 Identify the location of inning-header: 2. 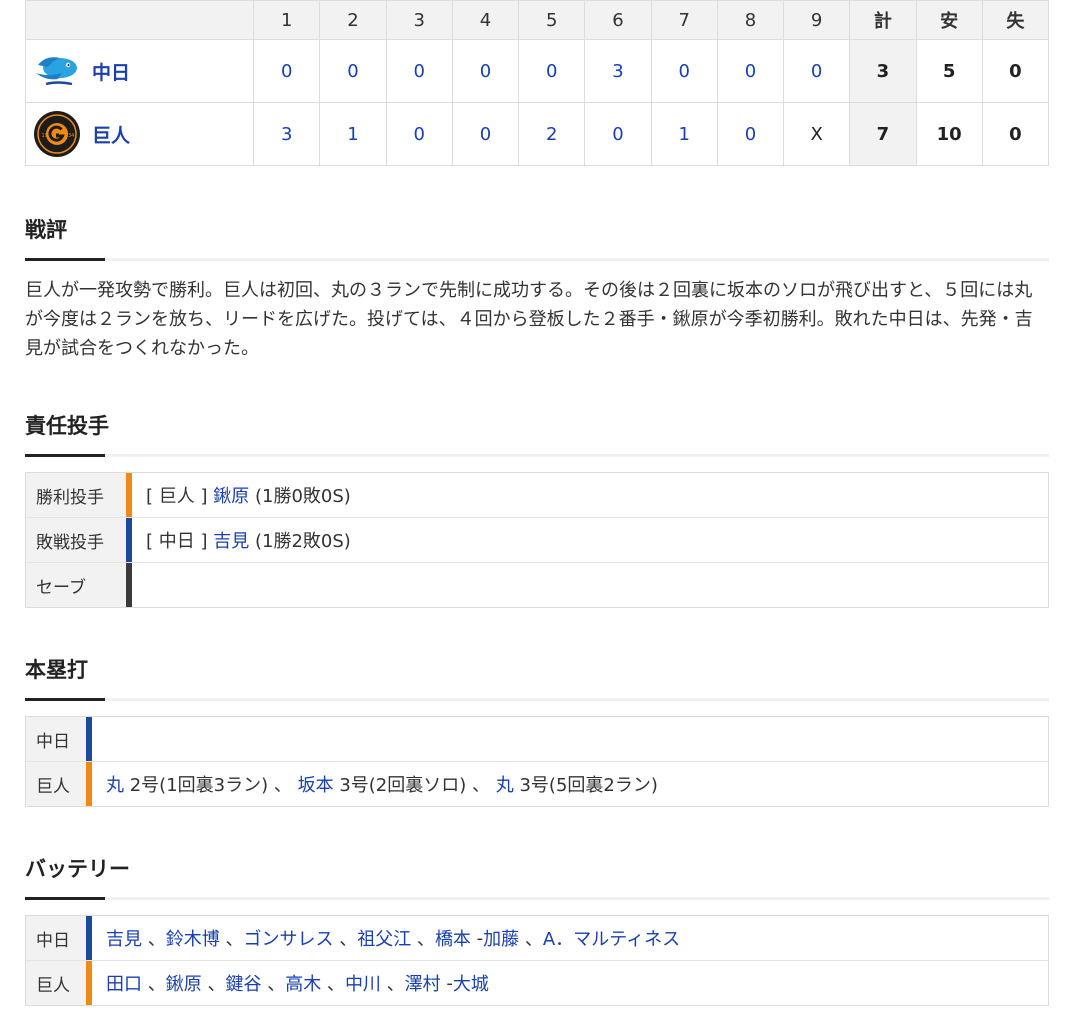
(353, 20).